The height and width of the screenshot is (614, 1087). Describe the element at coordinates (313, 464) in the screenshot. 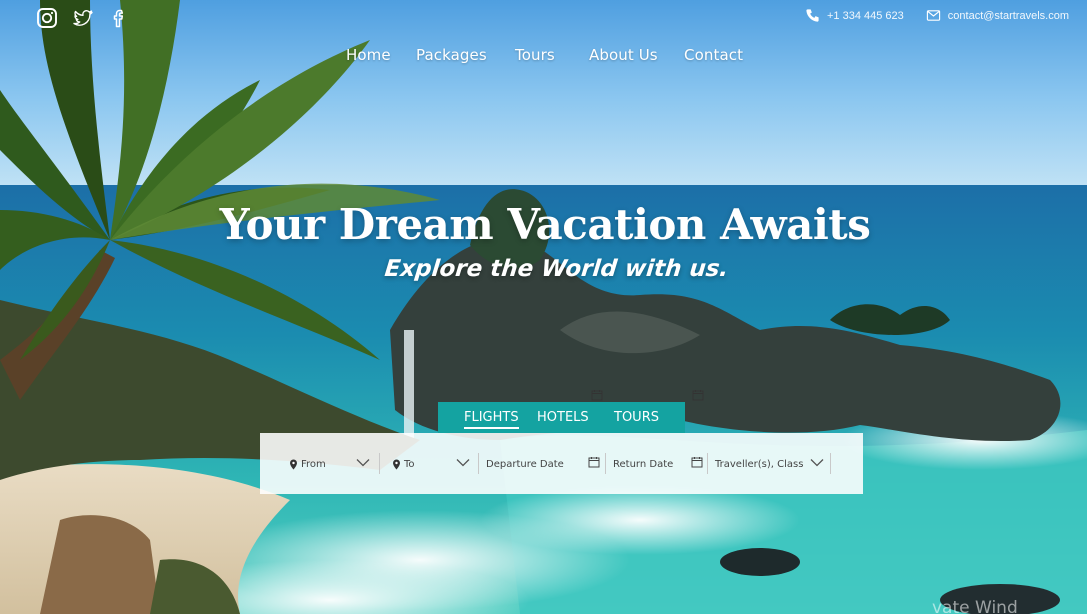

I see `from-placeholder: From` at that location.